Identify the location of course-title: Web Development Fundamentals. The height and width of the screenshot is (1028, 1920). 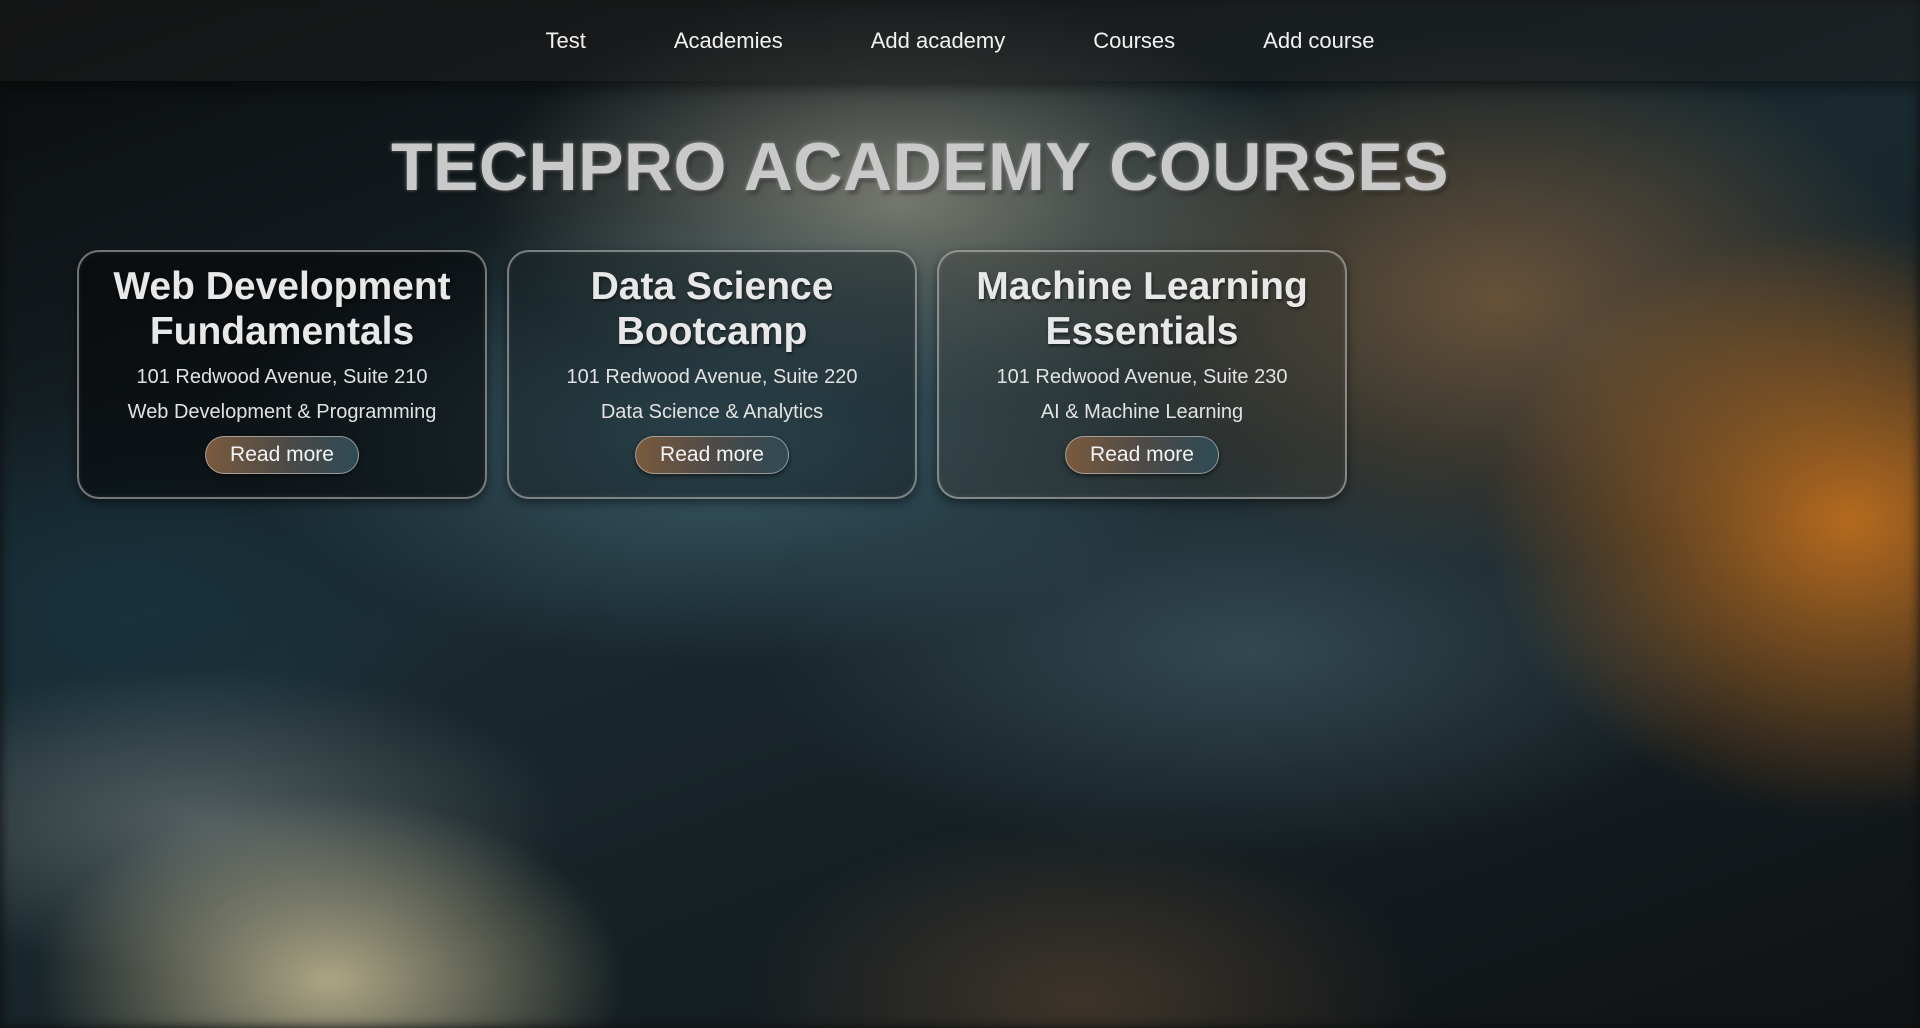
(282, 309).